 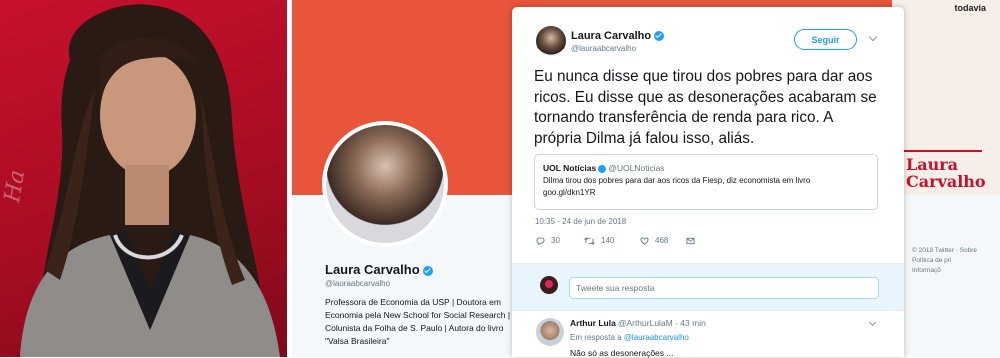 I want to click on replying-to: Em resposta a @lauraabcarvalho, so click(x=629, y=337).